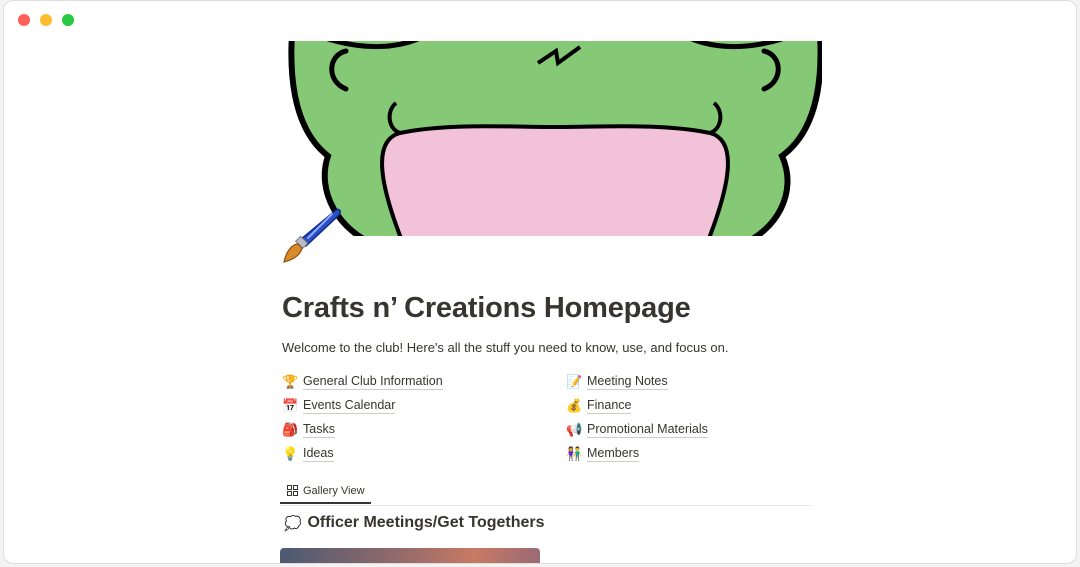 This screenshot has width=1080, height=567. I want to click on thought-balloon-icon: 💭, so click(293, 522).